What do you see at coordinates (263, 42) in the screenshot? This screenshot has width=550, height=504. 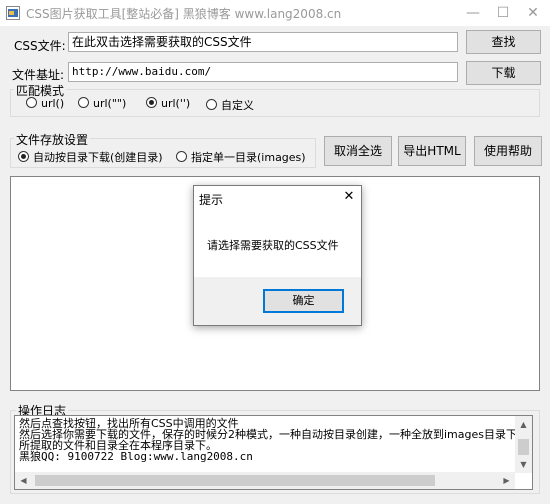 I see `css-file-input: 在此双击选择需要获取的CSS文件` at bounding box center [263, 42].